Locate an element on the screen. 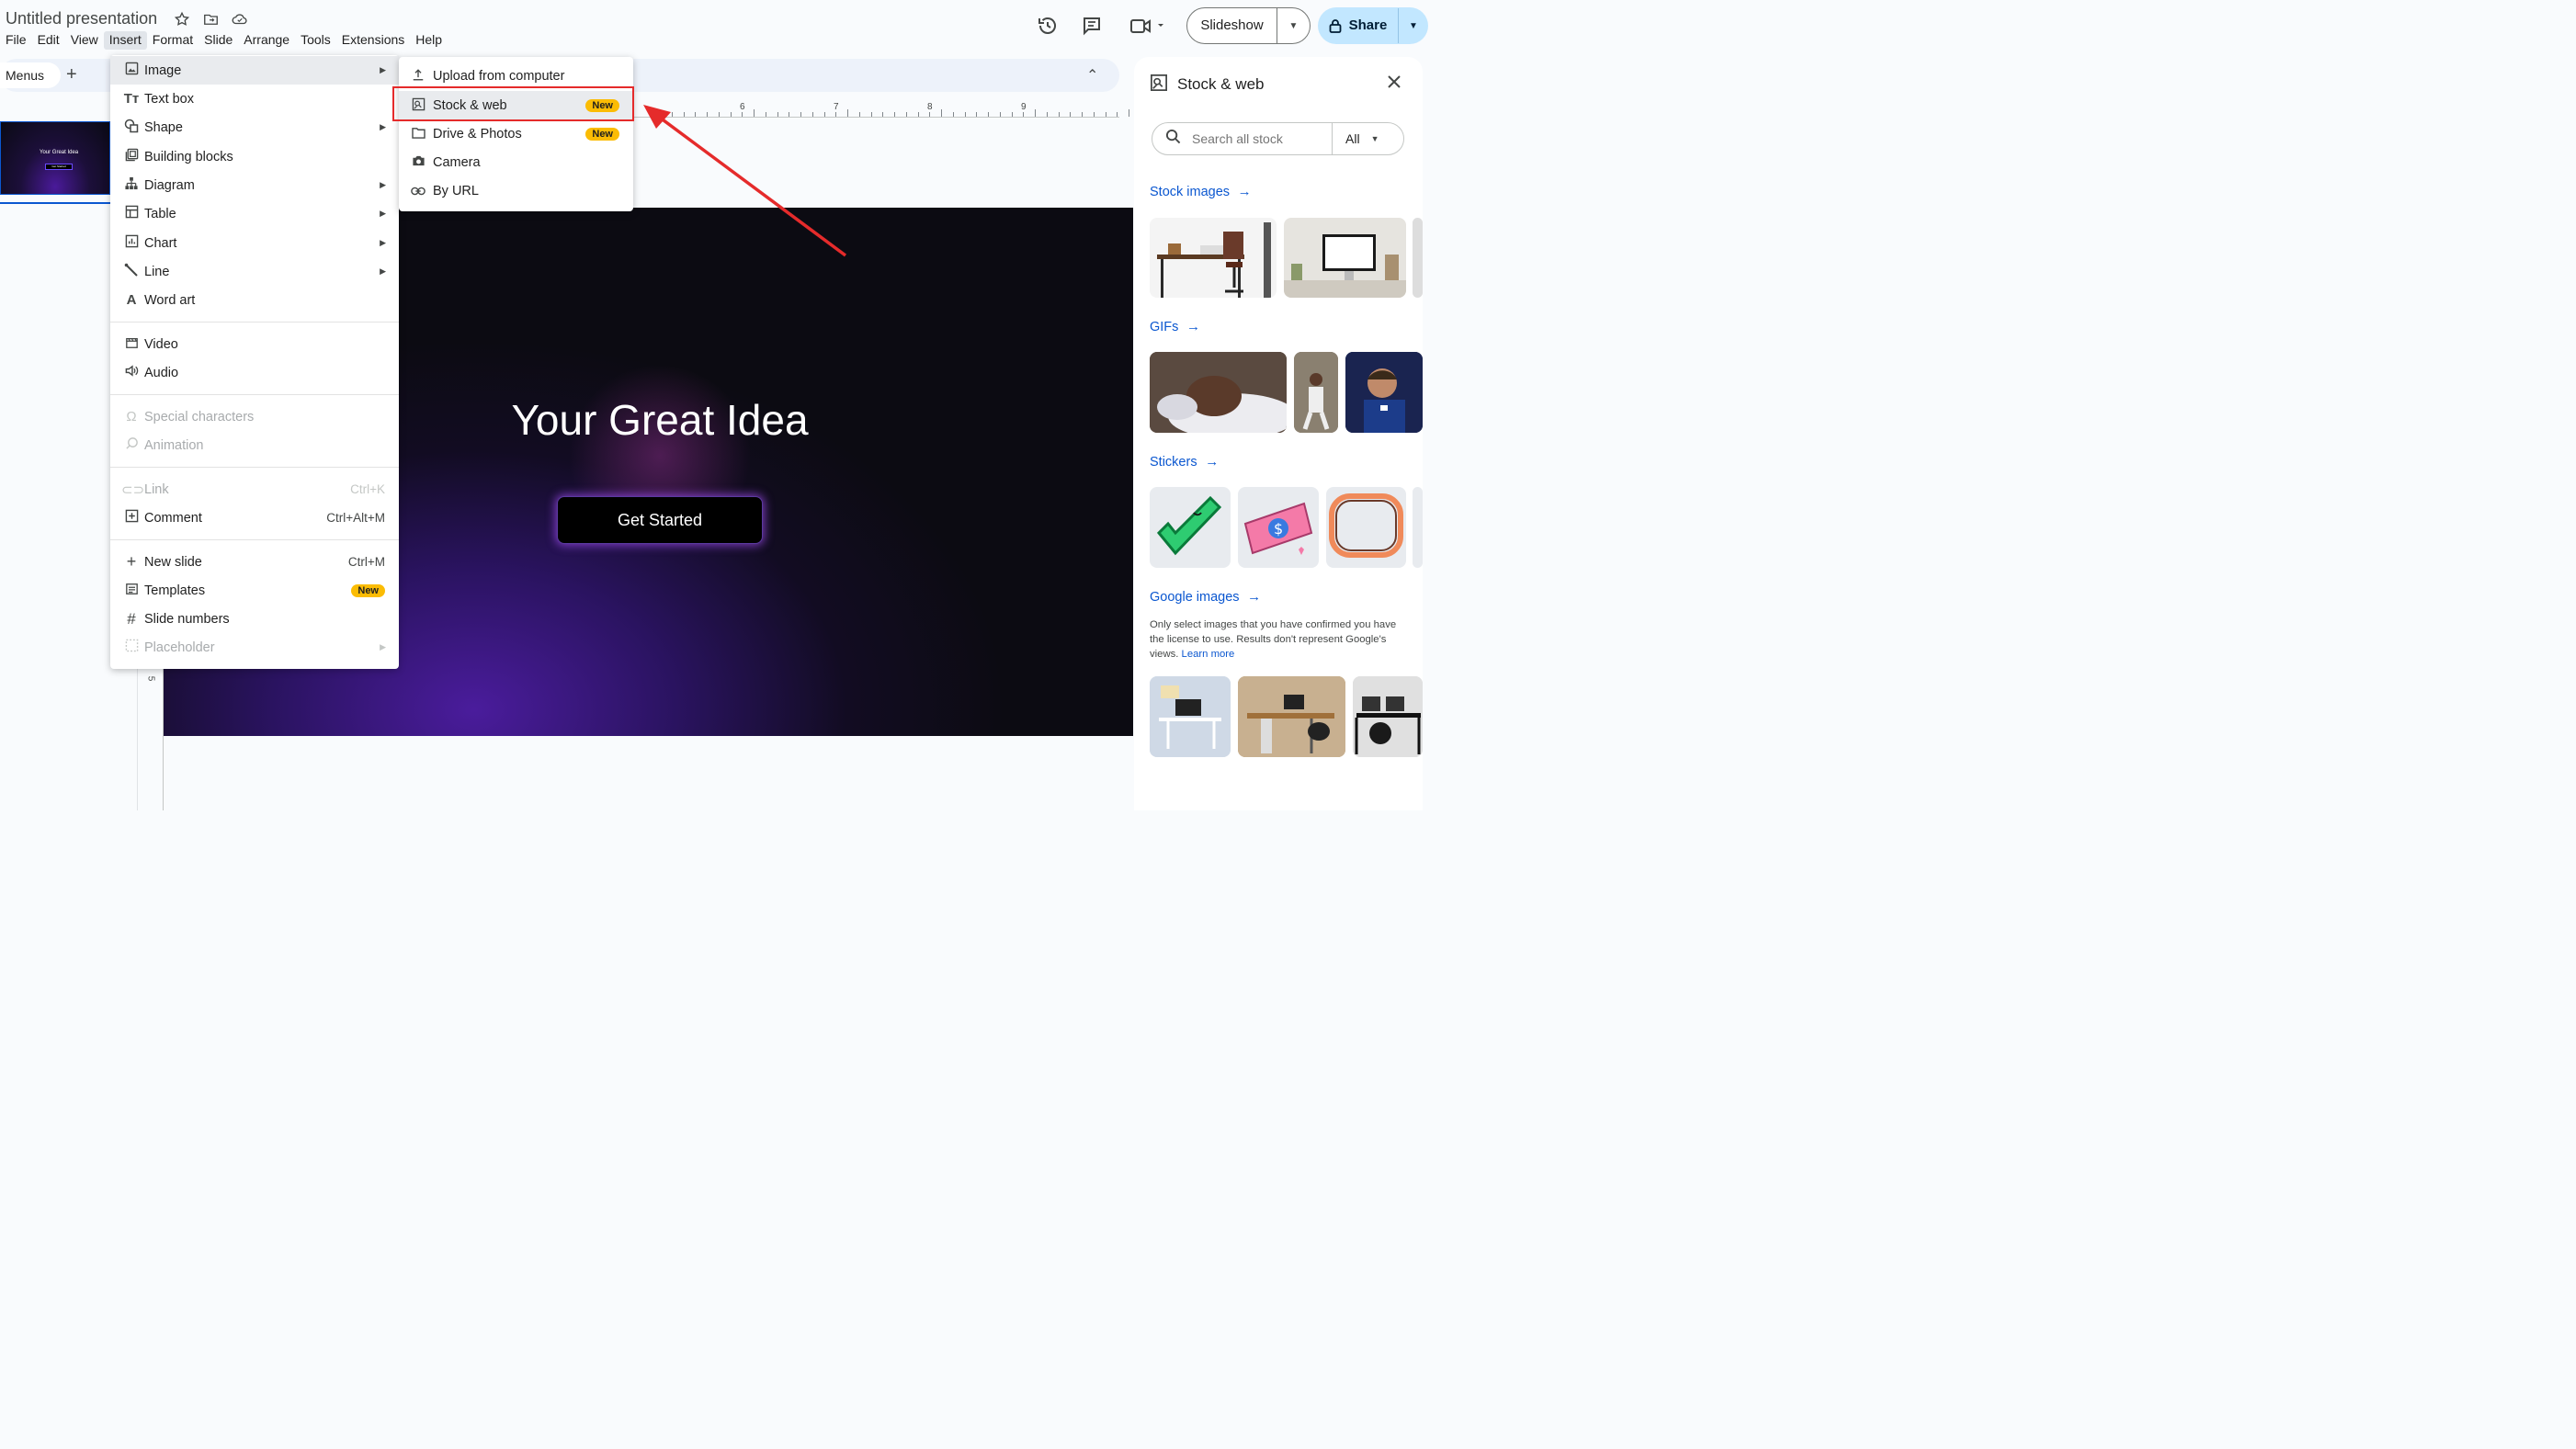 The image size is (2576, 1449). meet-icon is located at coordinates (1146, 26).